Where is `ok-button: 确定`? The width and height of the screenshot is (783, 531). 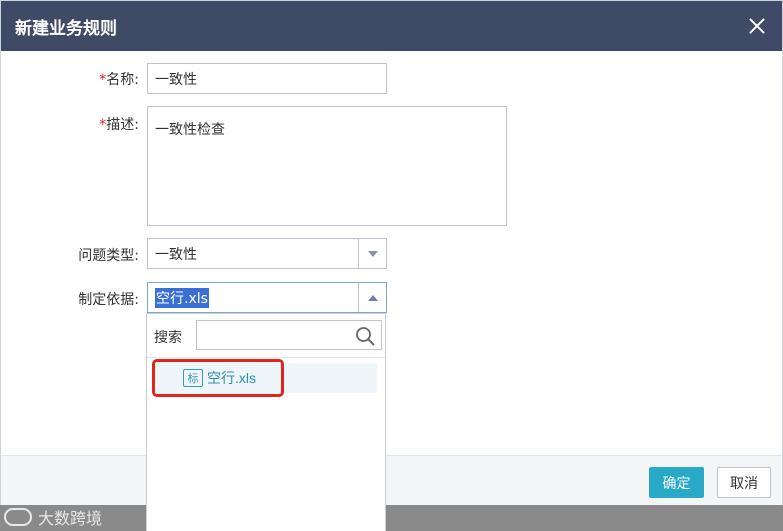 ok-button: 确定 is located at coordinates (676, 482).